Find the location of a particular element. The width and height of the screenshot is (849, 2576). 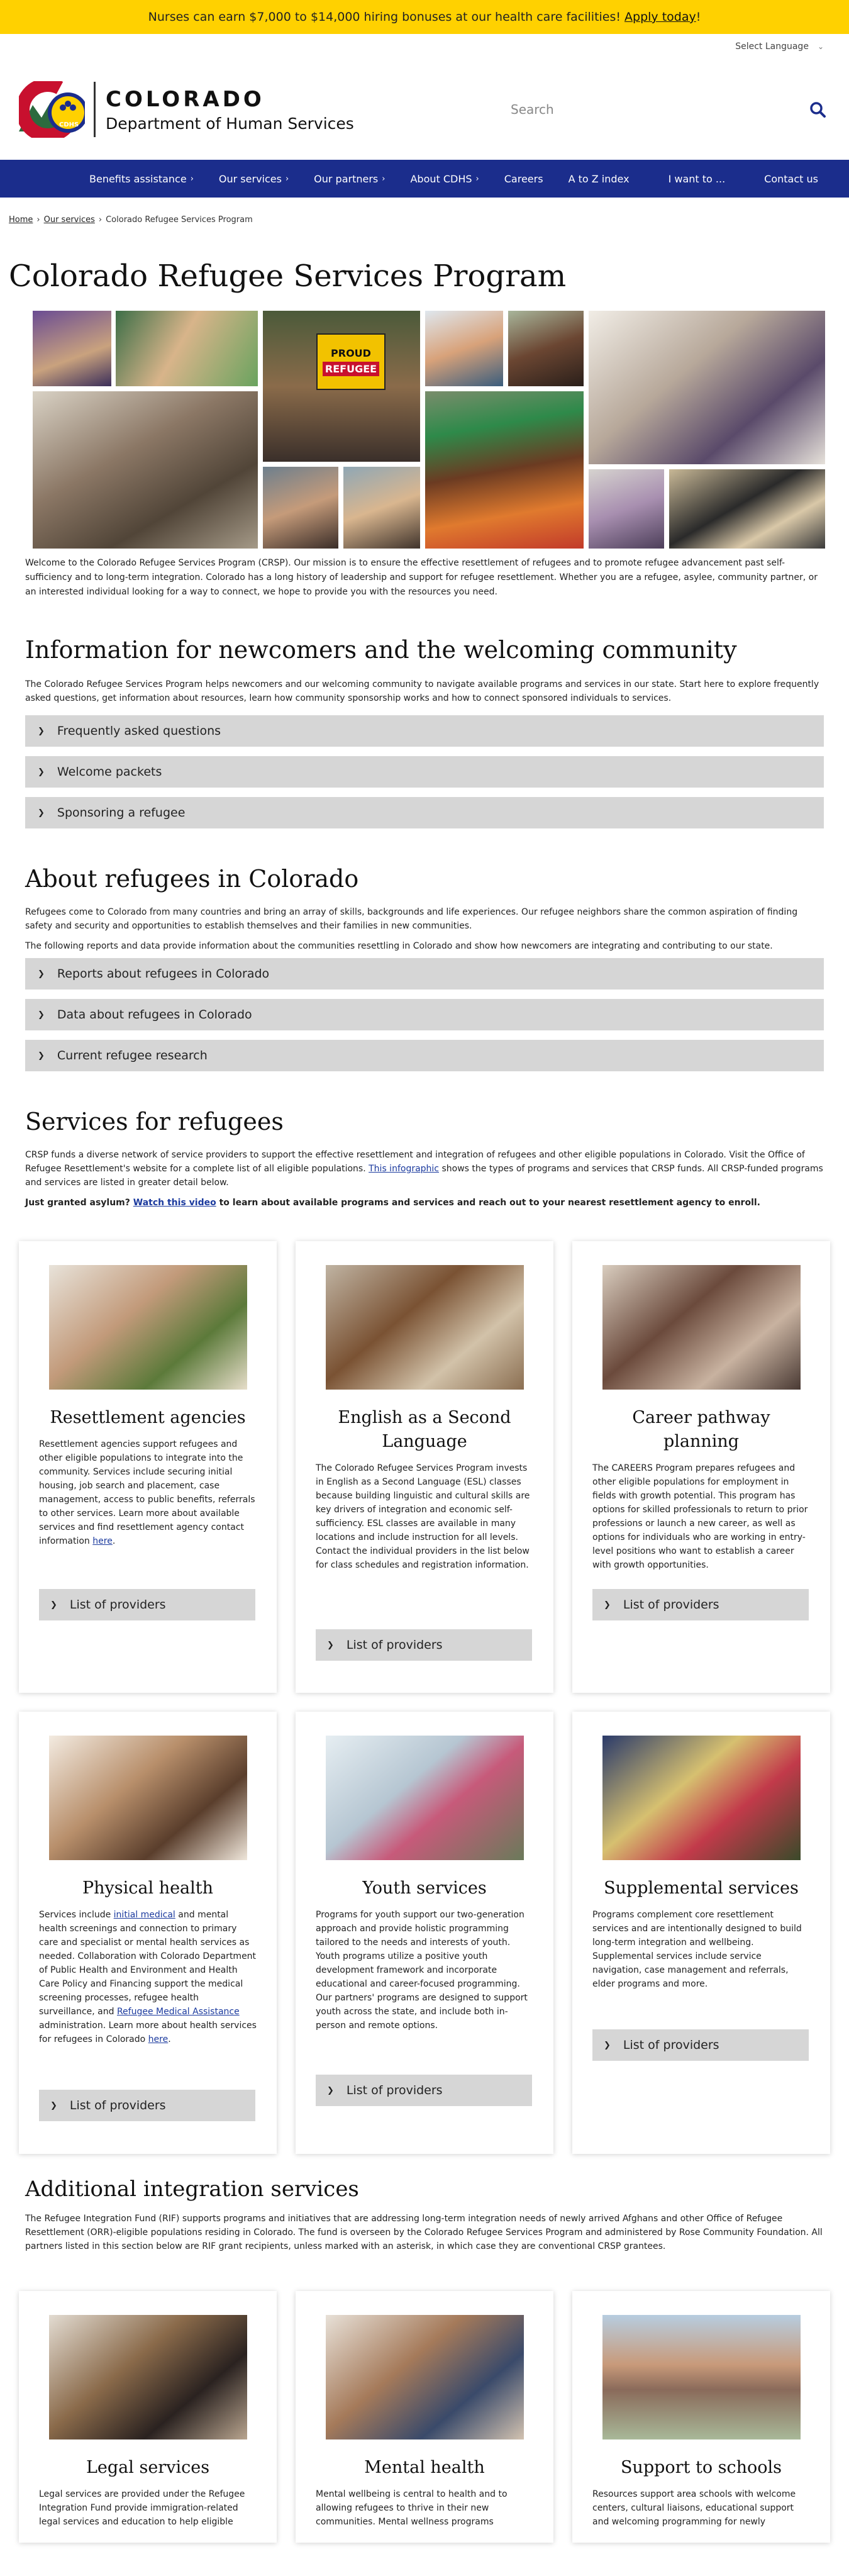

search-bar: Search is located at coordinates (666, 109).